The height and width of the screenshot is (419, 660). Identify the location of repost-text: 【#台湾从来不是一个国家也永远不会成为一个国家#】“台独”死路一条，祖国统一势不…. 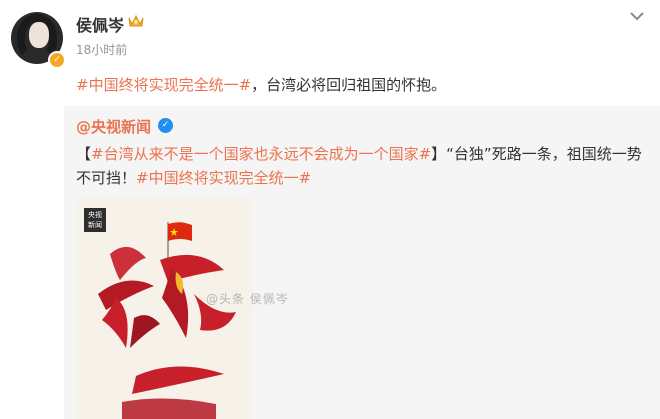
(365, 166).